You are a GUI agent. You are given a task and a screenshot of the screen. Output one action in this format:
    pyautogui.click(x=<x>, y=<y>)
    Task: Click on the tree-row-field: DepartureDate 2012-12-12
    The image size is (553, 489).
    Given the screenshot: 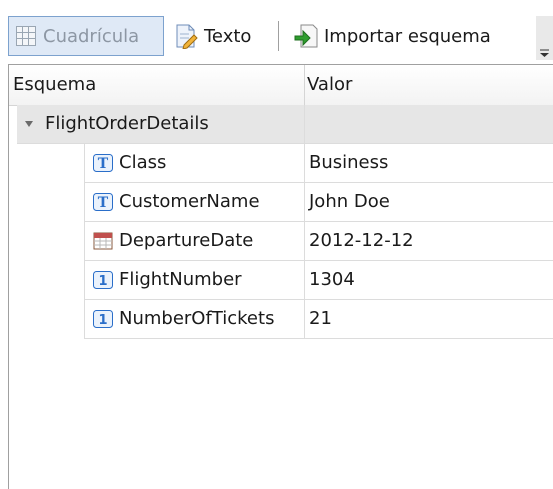 What is the action you would take?
    pyautogui.click(x=281, y=241)
    